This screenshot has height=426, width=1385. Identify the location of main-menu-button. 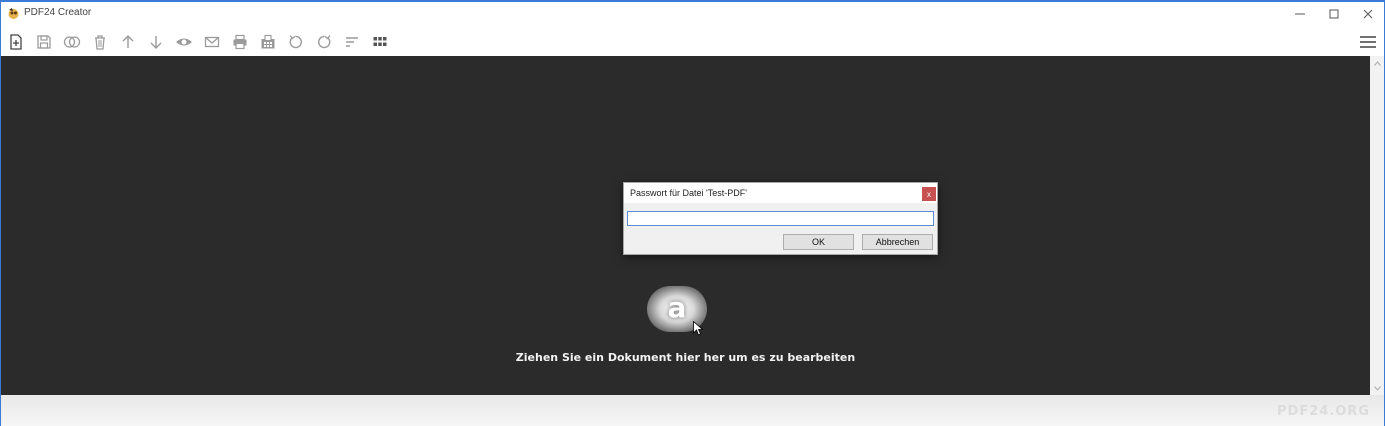
(1368, 42).